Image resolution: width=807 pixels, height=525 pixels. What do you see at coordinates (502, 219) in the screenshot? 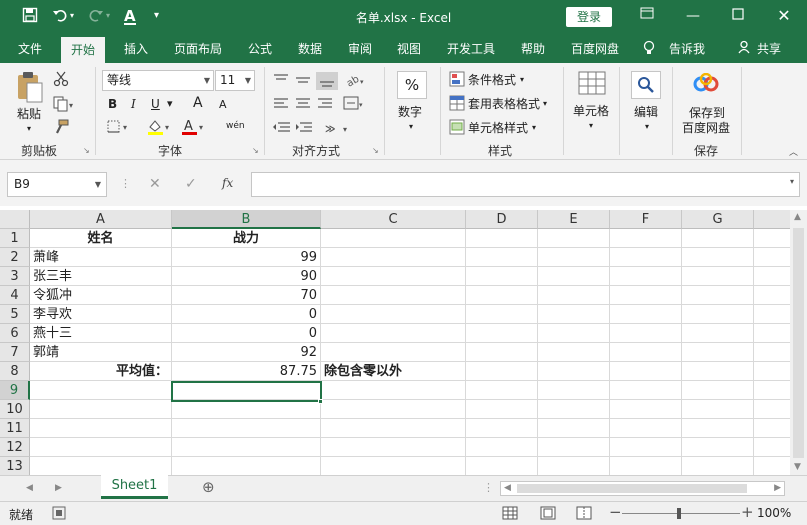
I see `column-header-d: D` at bounding box center [502, 219].